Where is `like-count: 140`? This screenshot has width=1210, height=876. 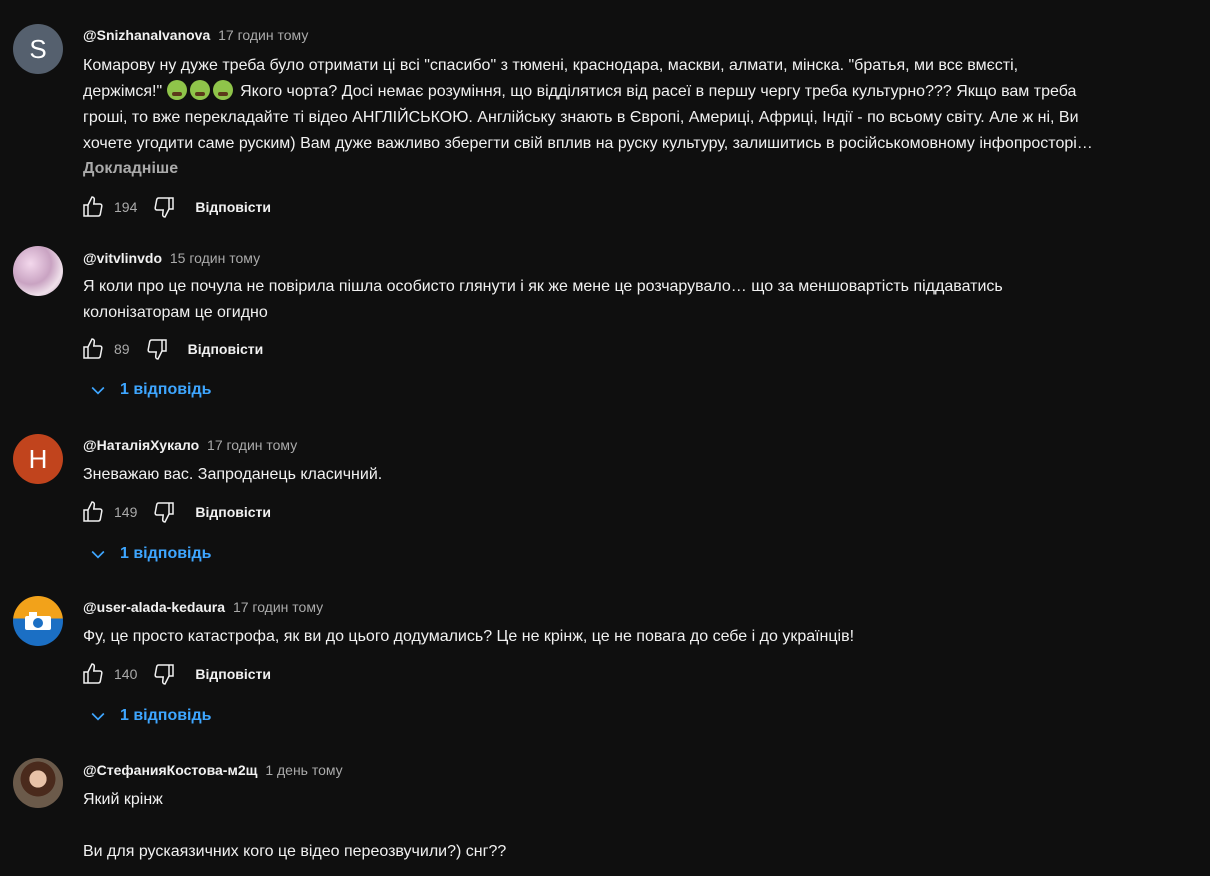 like-count: 140 is located at coordinates (126, 674).